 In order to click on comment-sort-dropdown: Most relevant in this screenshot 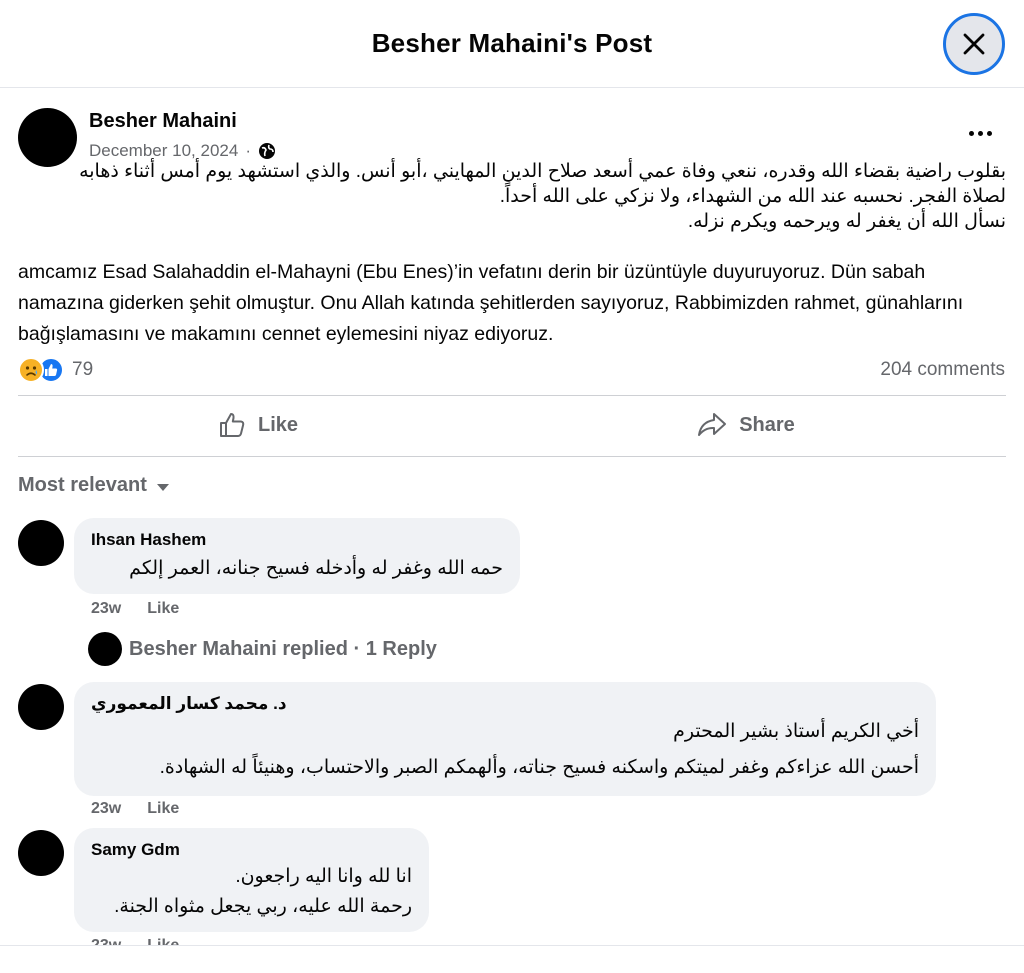, I will do `click(93, 485)`.